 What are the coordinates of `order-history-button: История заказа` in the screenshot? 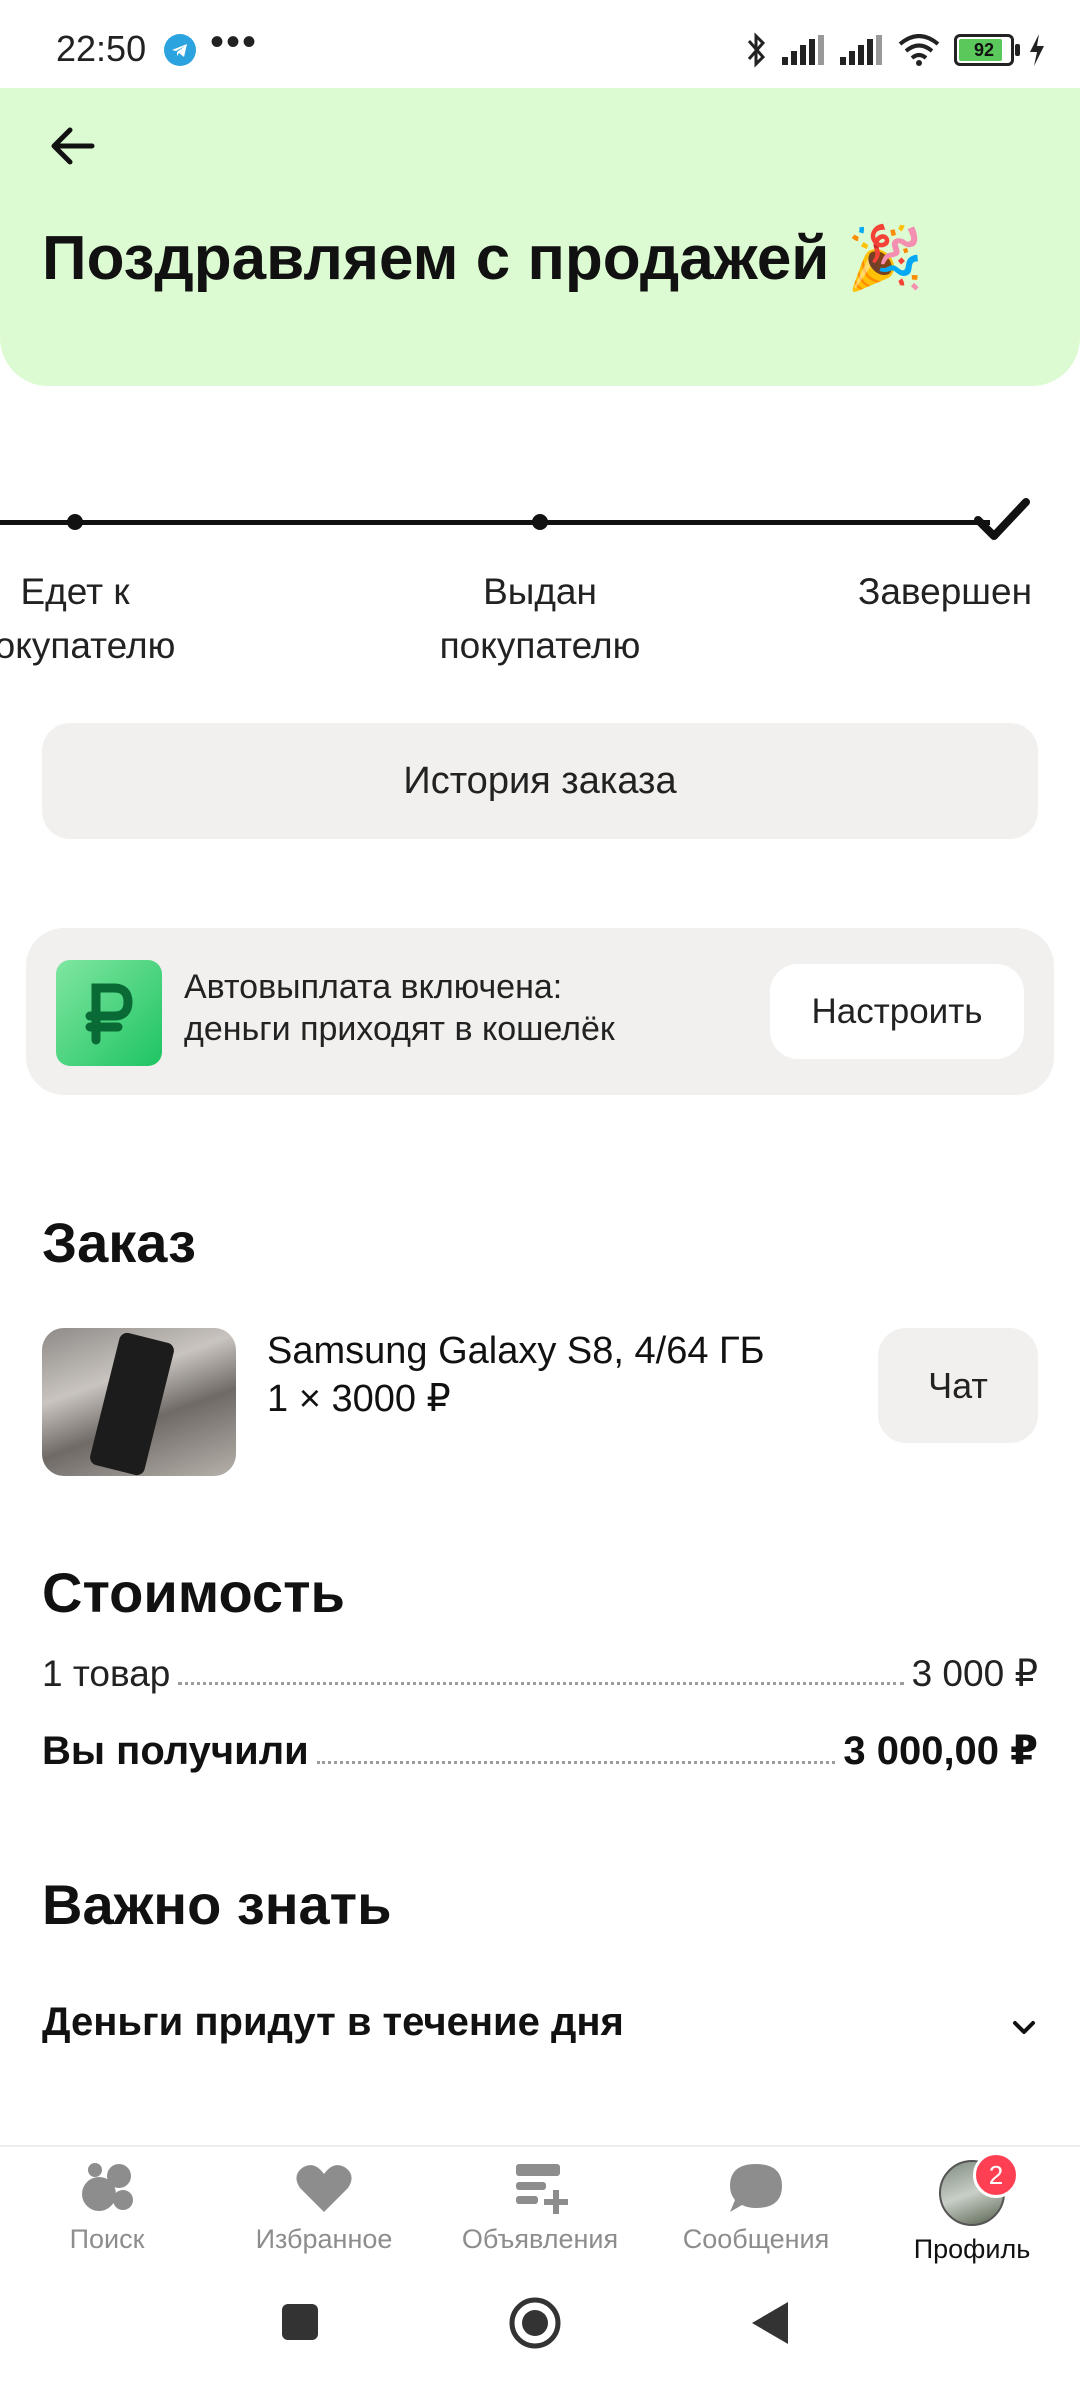 It's located at (540, 781).